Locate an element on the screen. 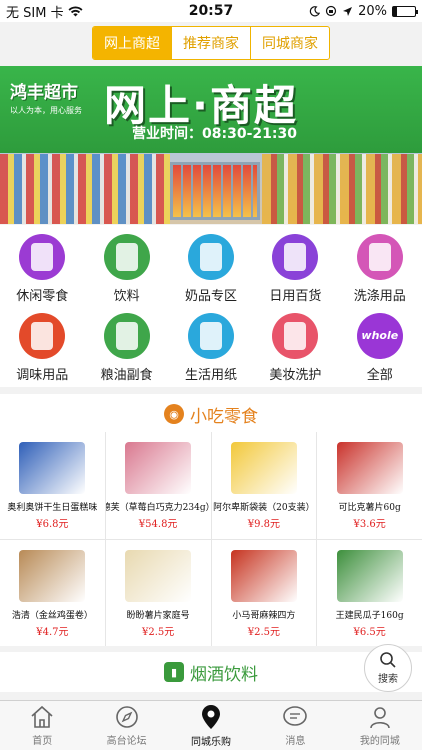 The image size is (422, 750). section-title-snacks: 小吃零食 is located at coordinates (224, 416).